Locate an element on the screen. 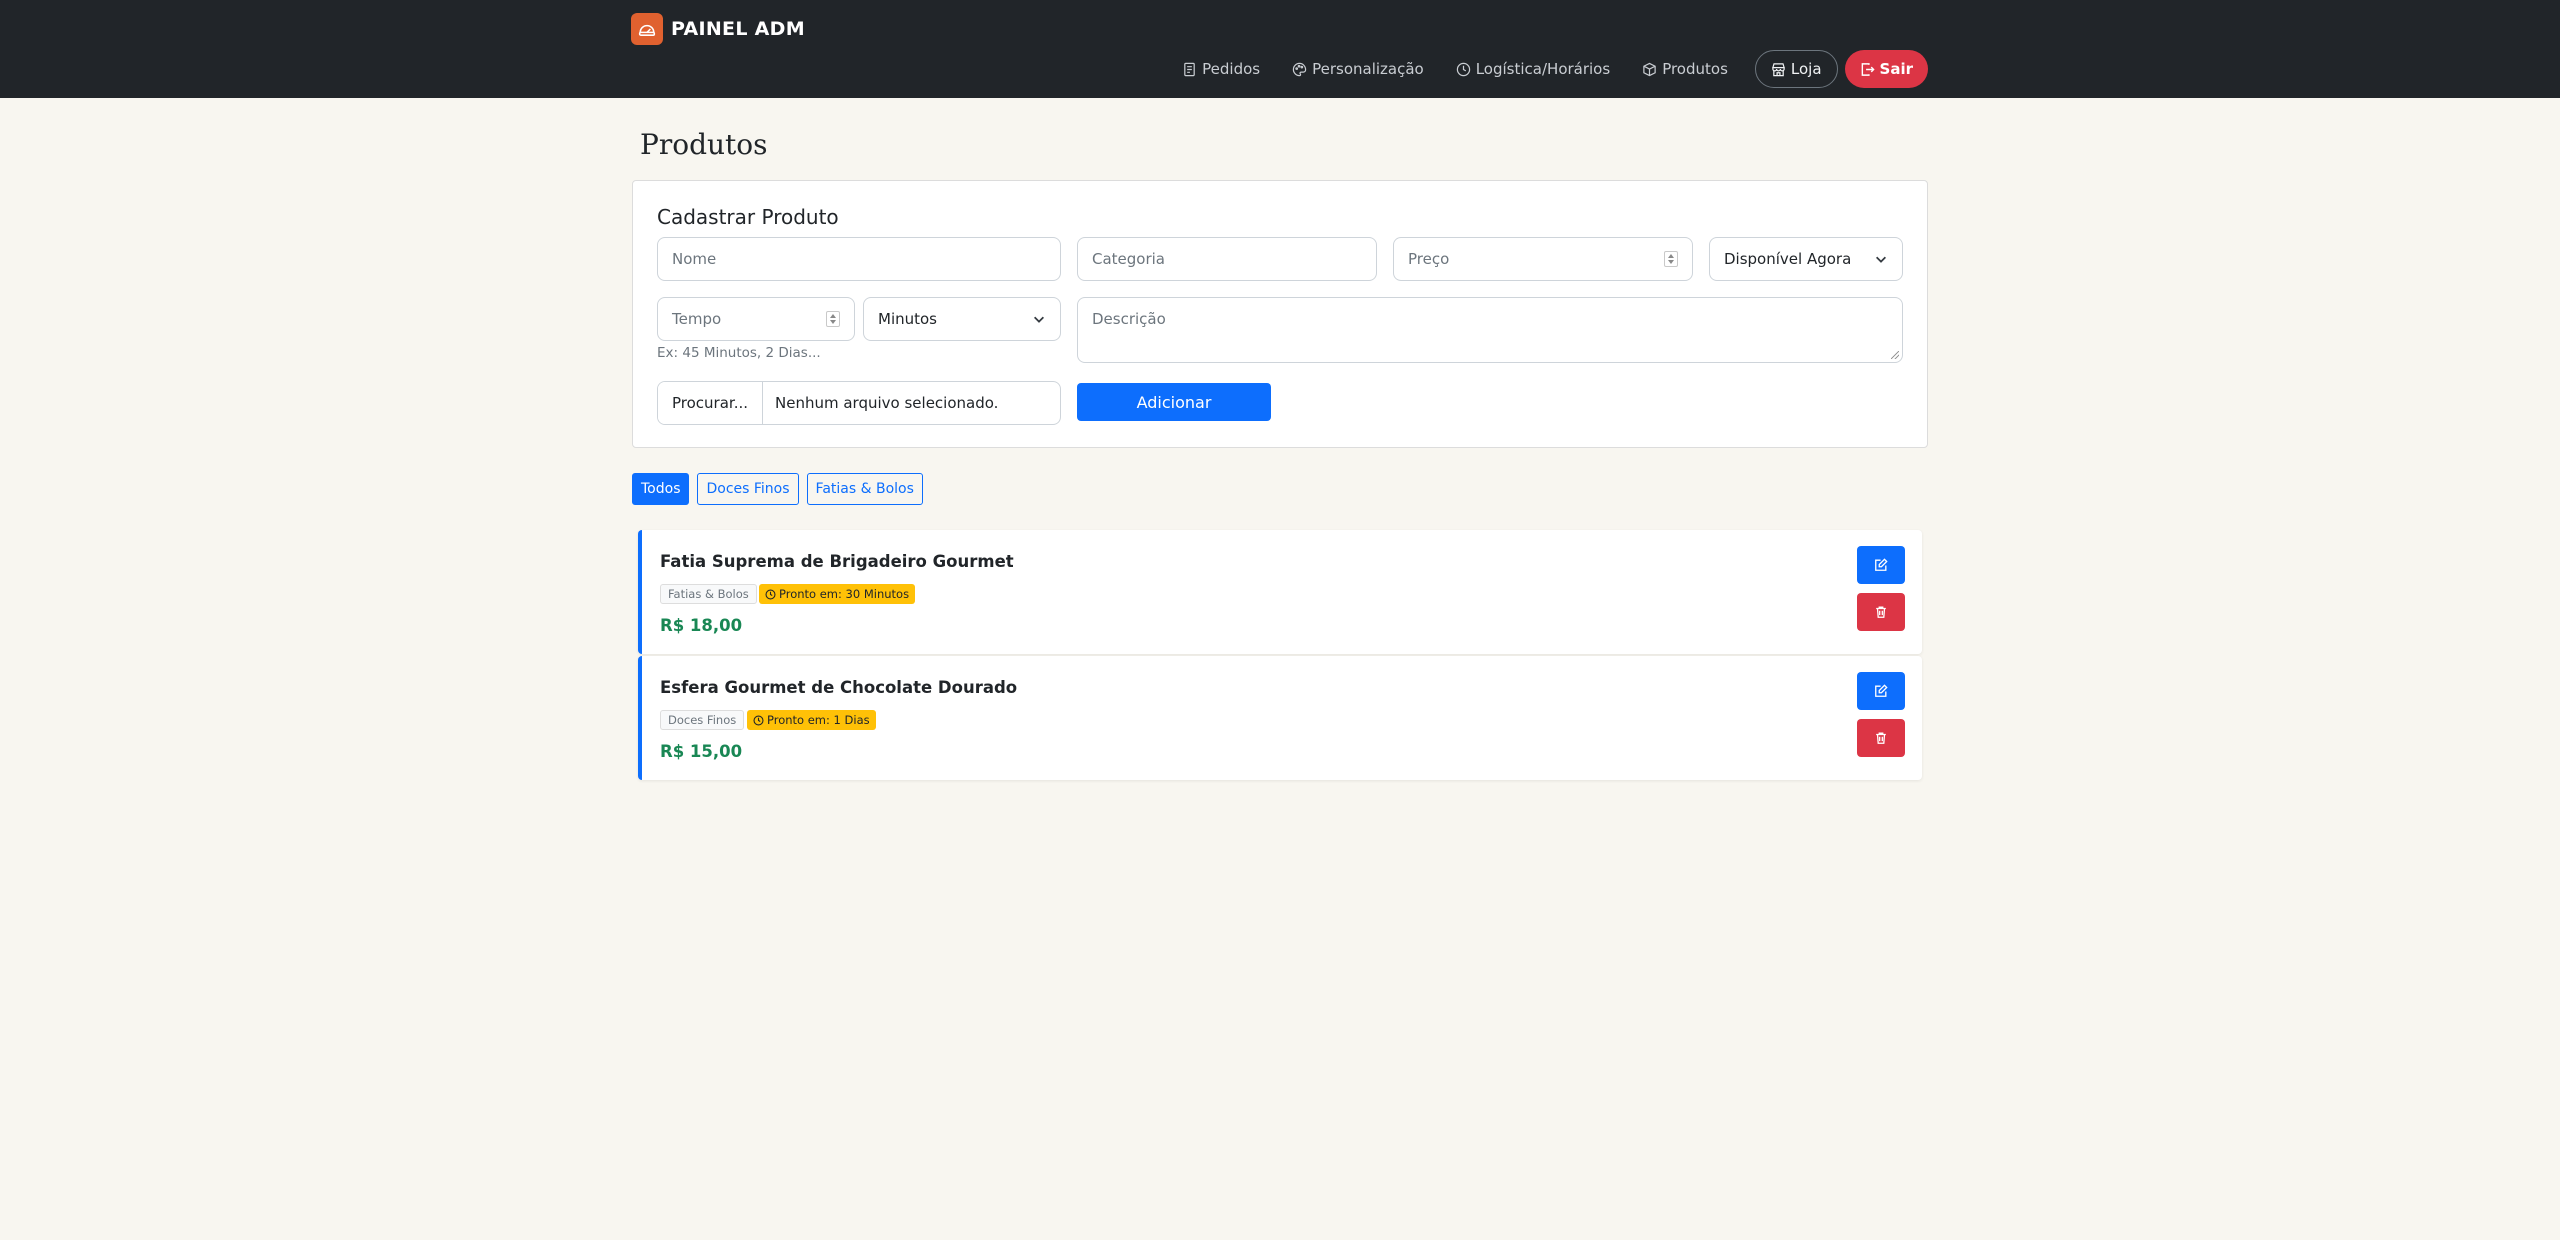  ready-time-badge: Pronto em: 30 Minutos is located at coordinates (837, 594).